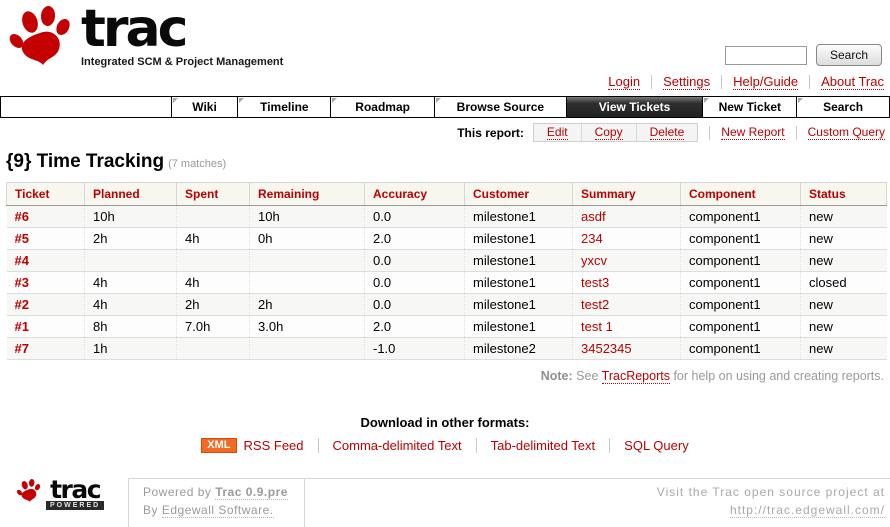 The image size is (890, 527). Describe the element at coordinates (635, 376) in the screenshot. I see `tracreports-link: TracReports` at that location.